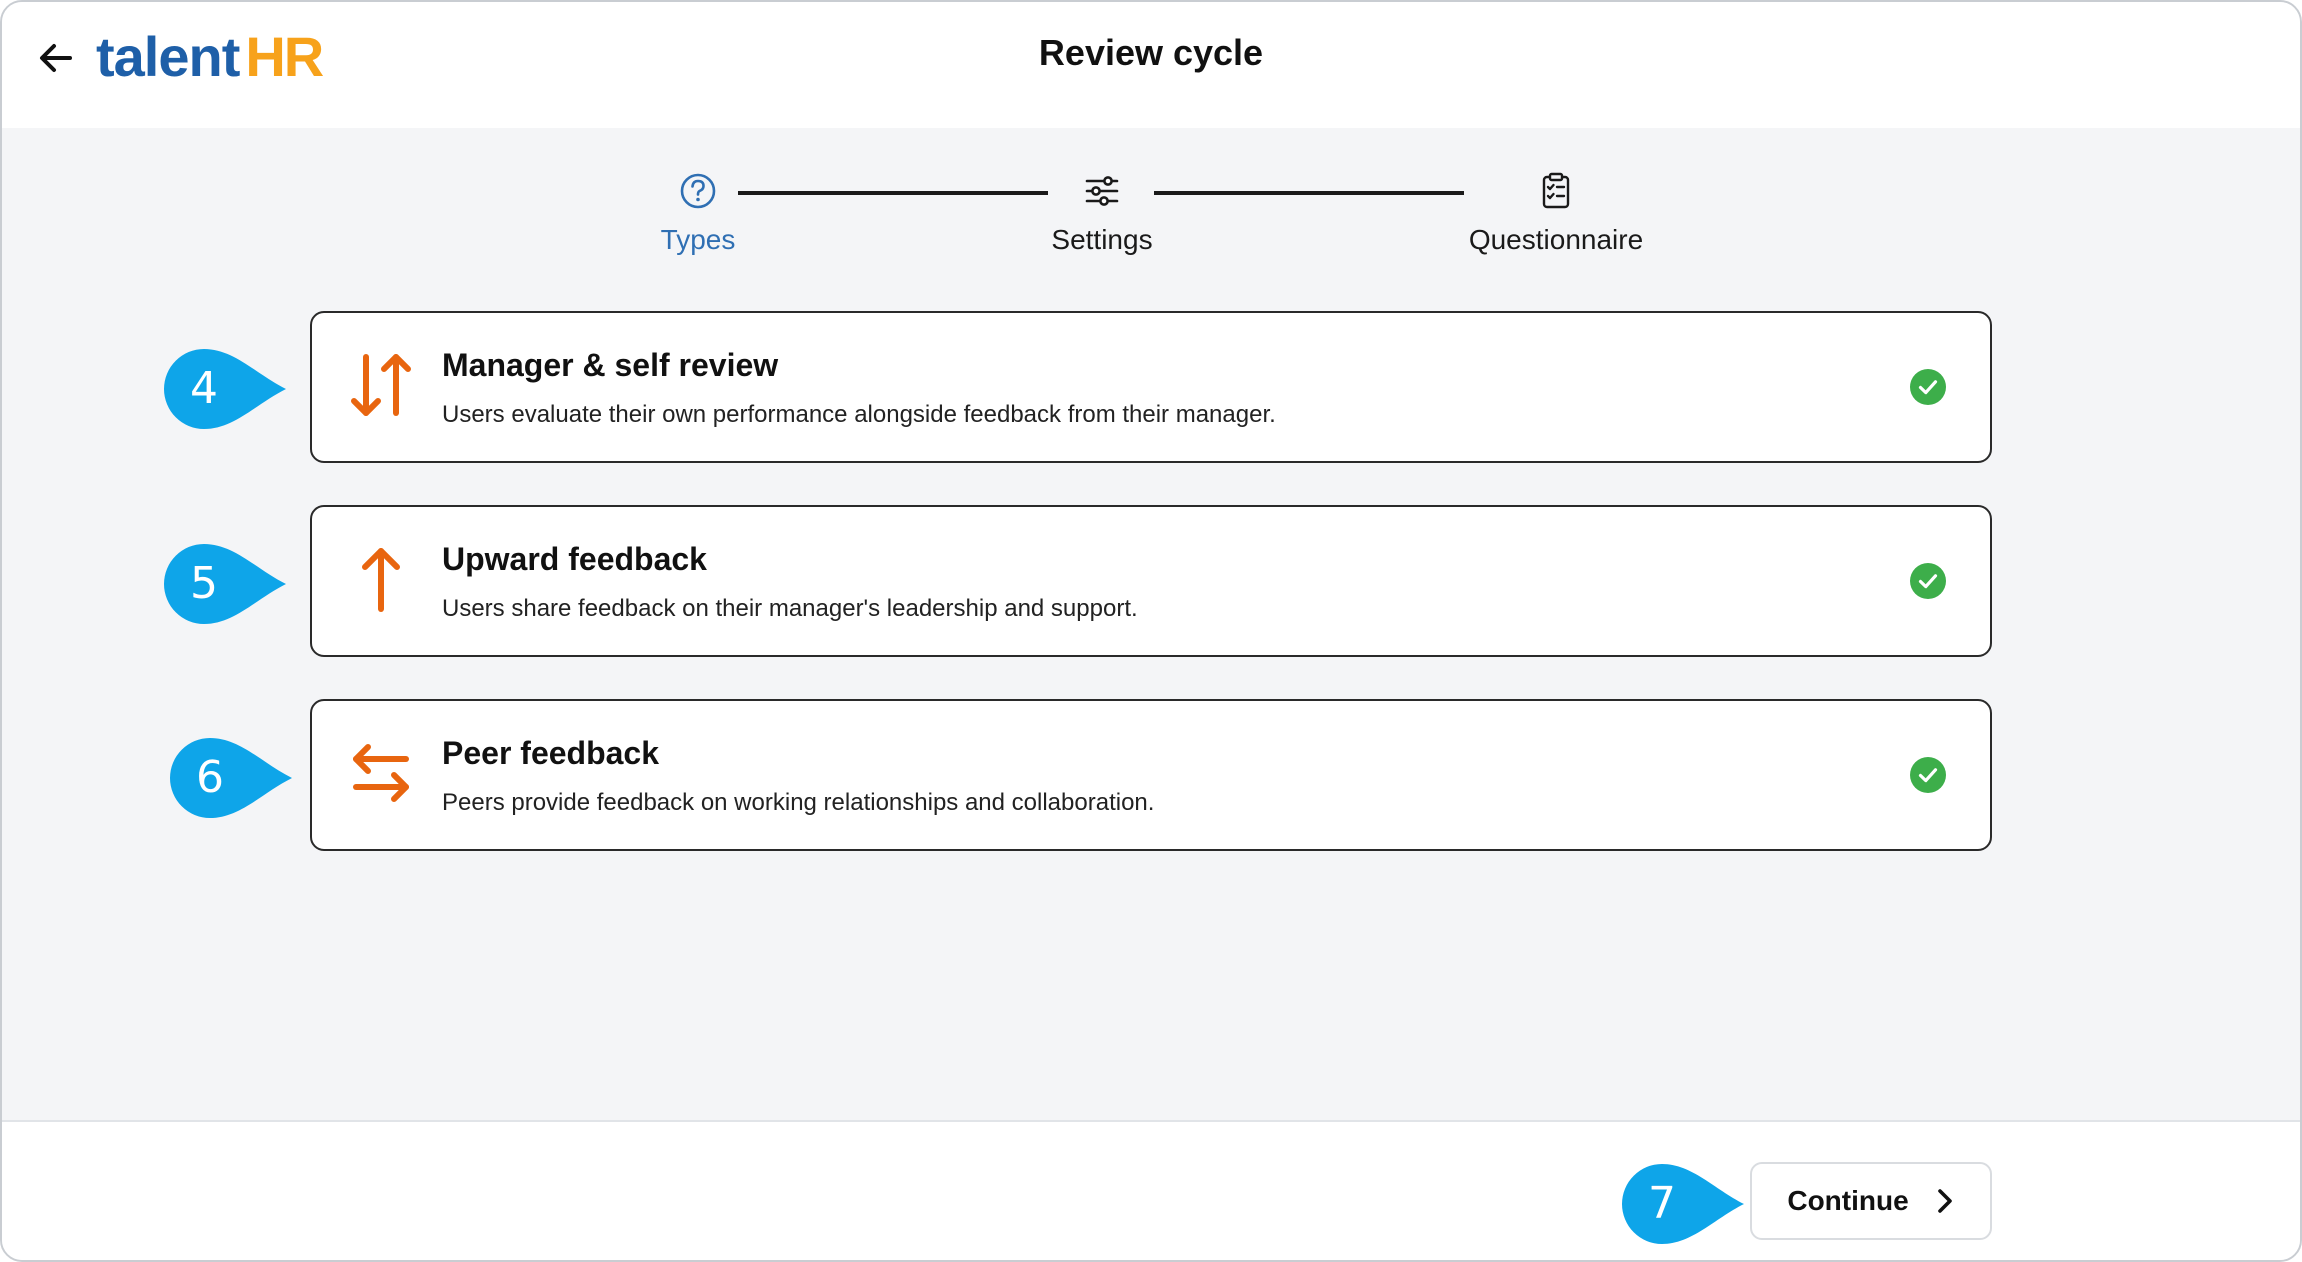 This screenshot has height=1262, width=2302. I want to click on continue-button: Continue, so click(1871, 1201).